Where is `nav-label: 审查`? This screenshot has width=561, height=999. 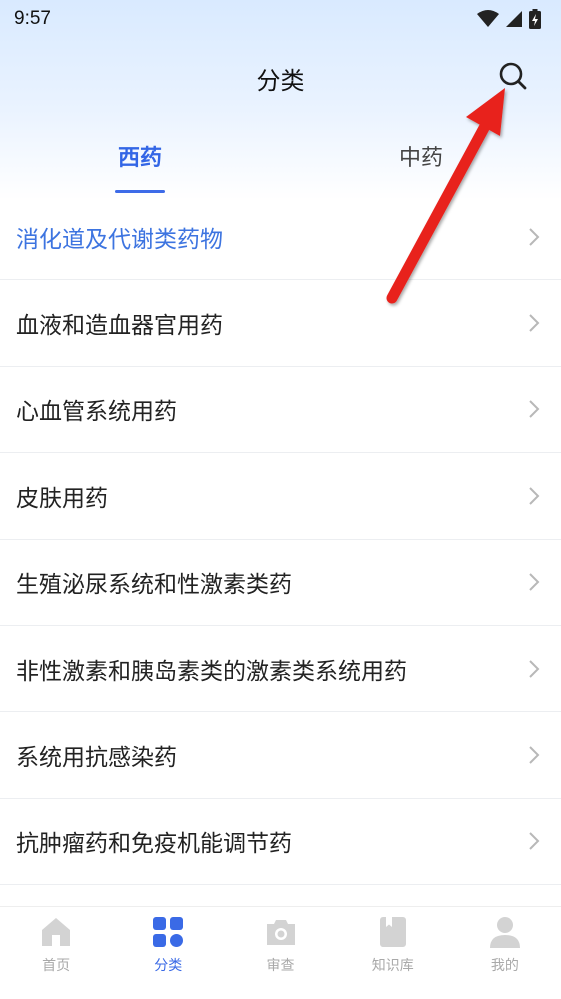
nav-label: 审查 is located at coordinates (280, 966).